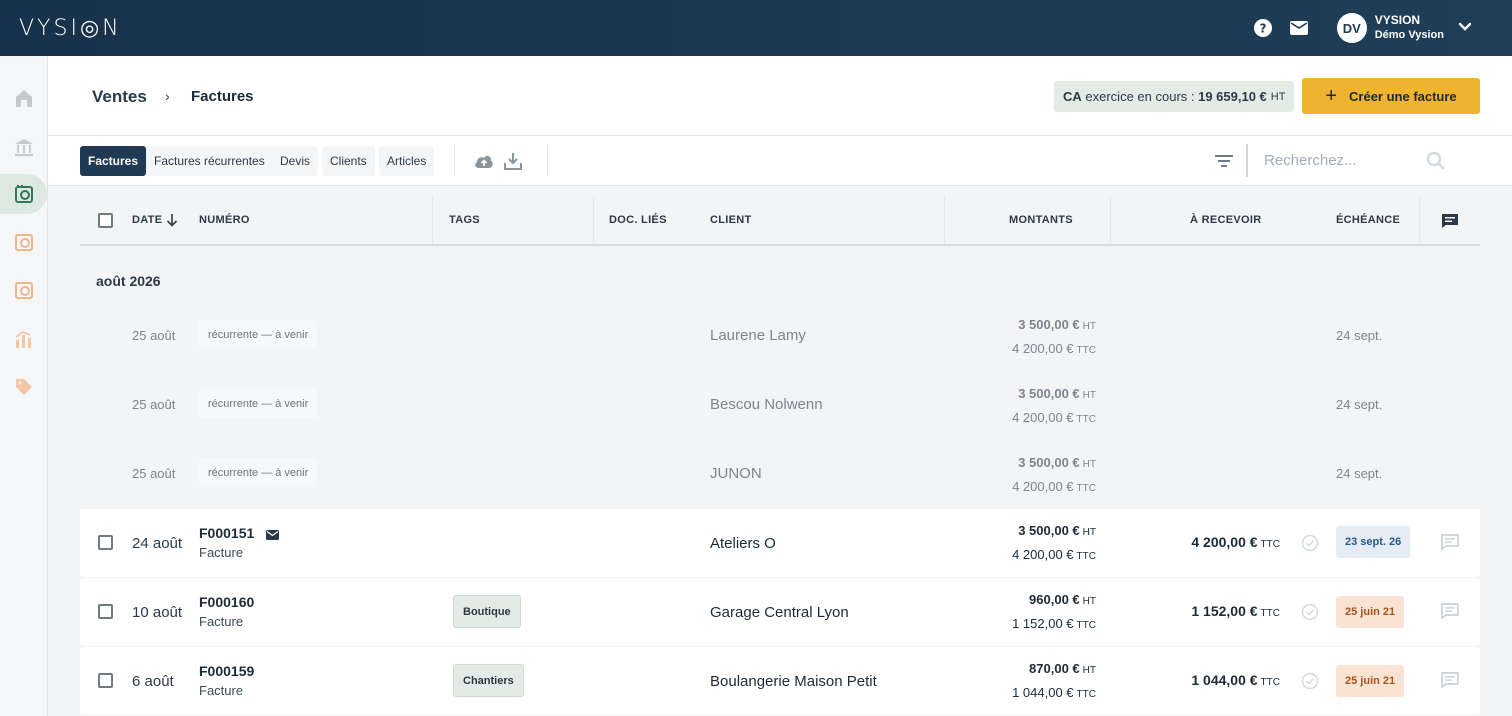  Describe the element at coordinates (407, 161) in the screenshot. I see `tab-articles: Articles` at that location.